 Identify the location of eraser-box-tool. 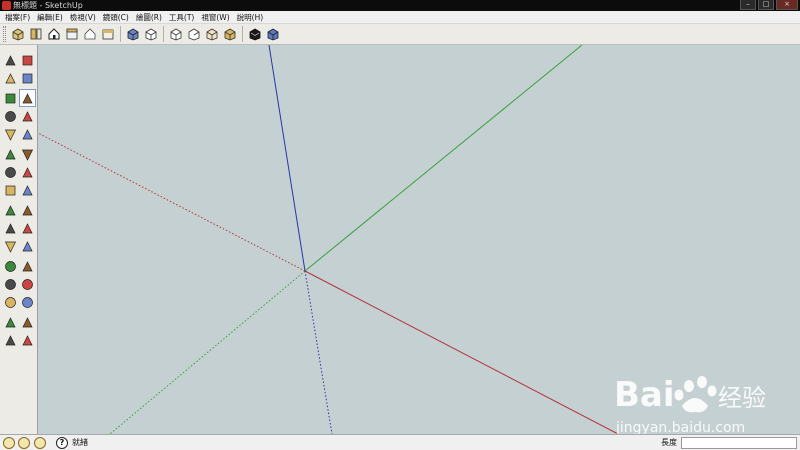
(27, 78).